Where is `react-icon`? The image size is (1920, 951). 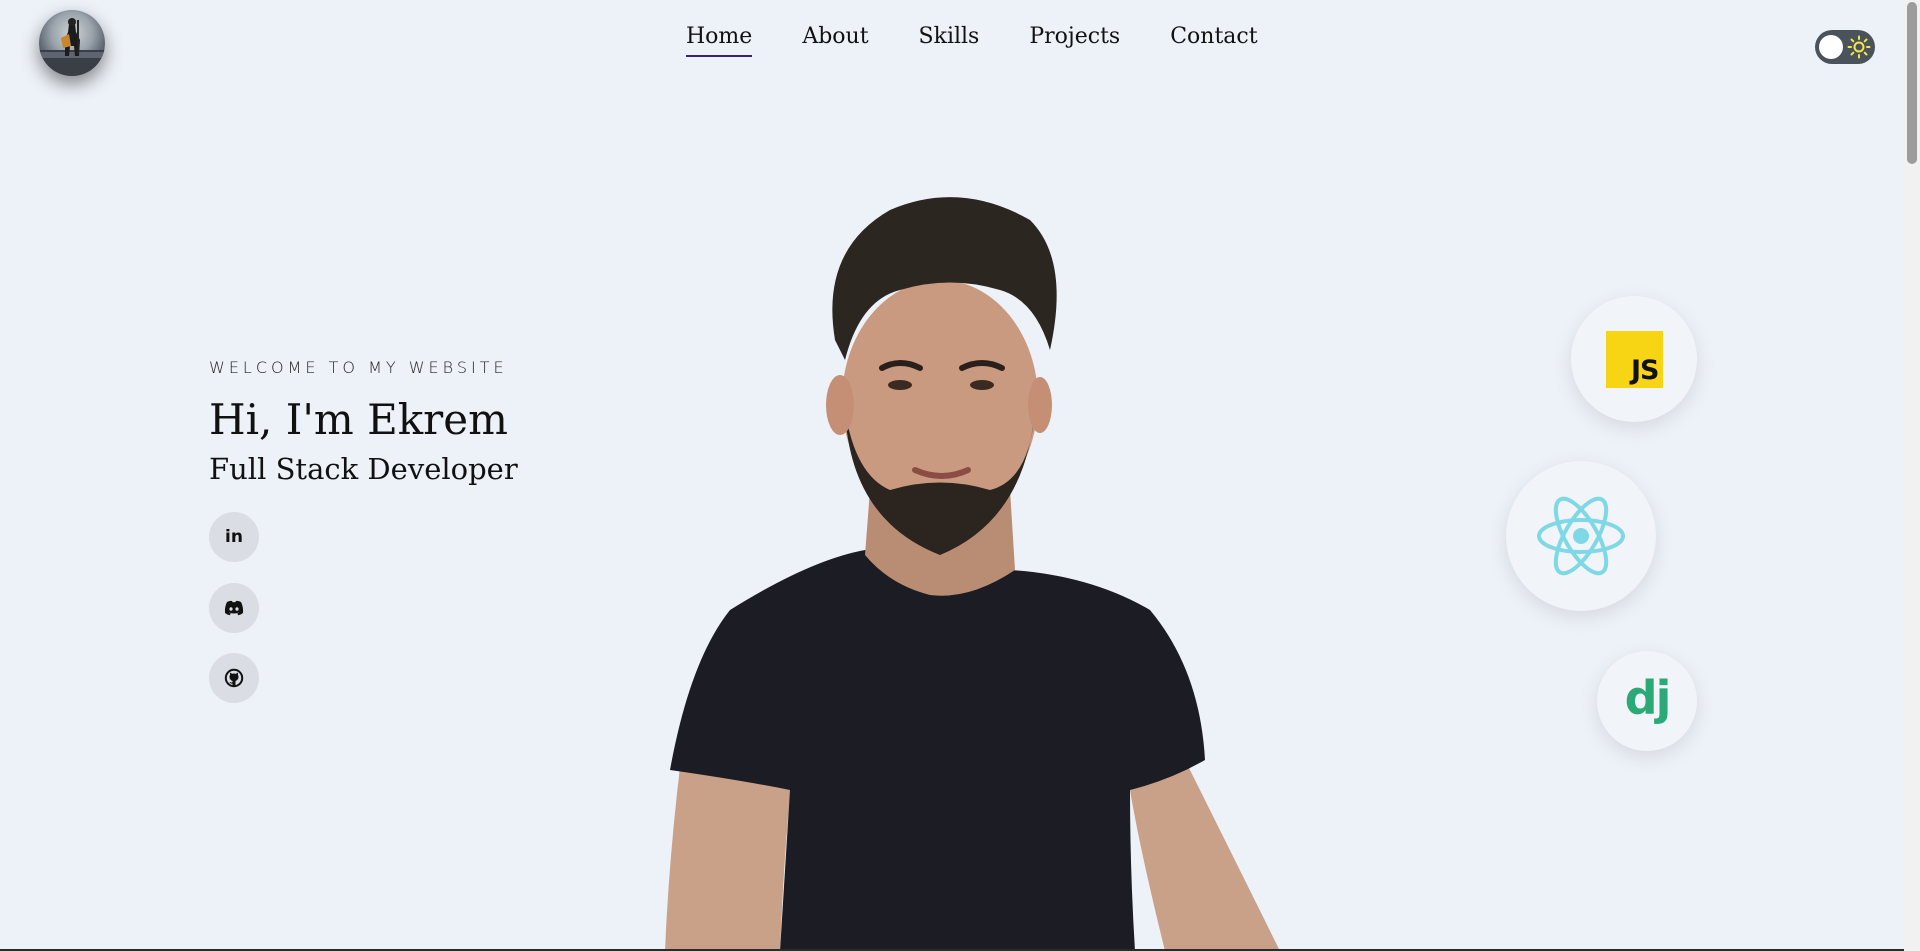
react-icon is located at coordinates (1581, 536).